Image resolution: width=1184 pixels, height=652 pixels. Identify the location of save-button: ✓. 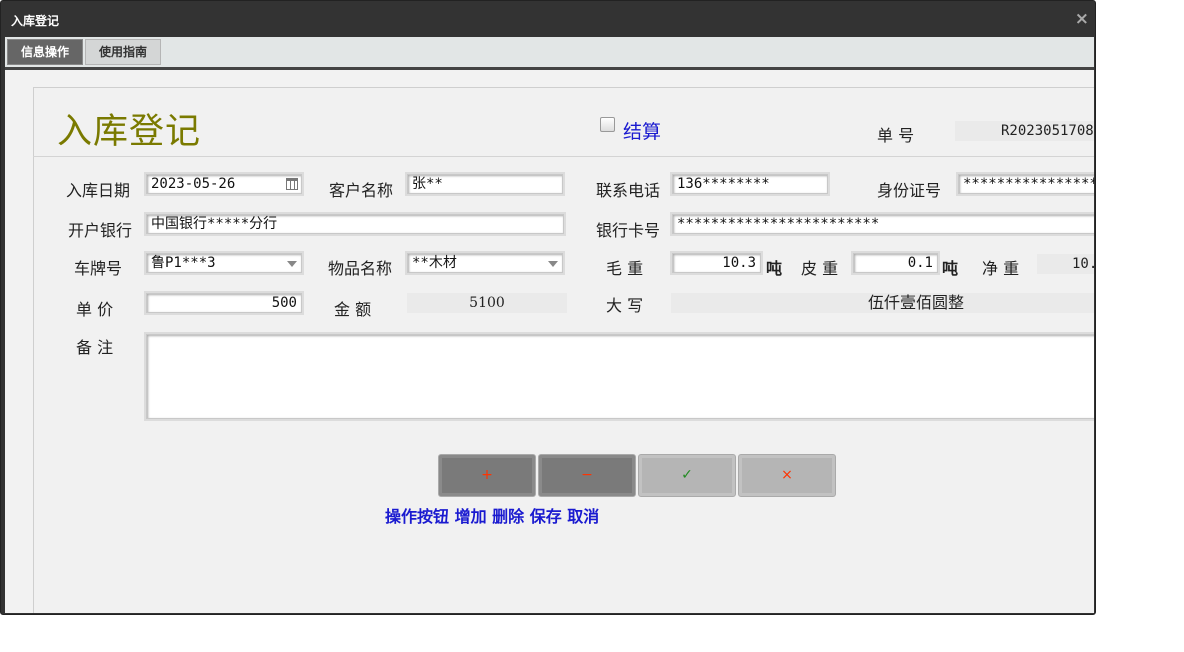
(687, 475).